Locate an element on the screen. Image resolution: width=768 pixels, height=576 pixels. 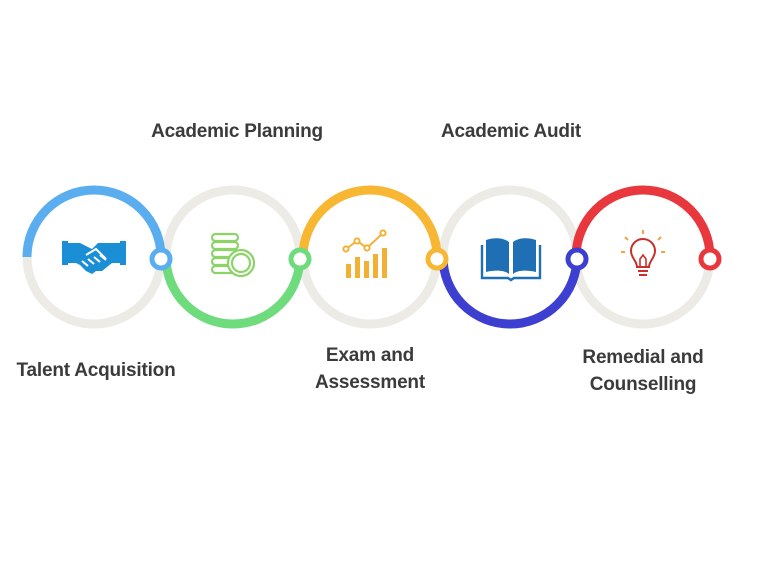
label-exam-and-assessment-line-1: Exam and is located at coordinates (370, 355).